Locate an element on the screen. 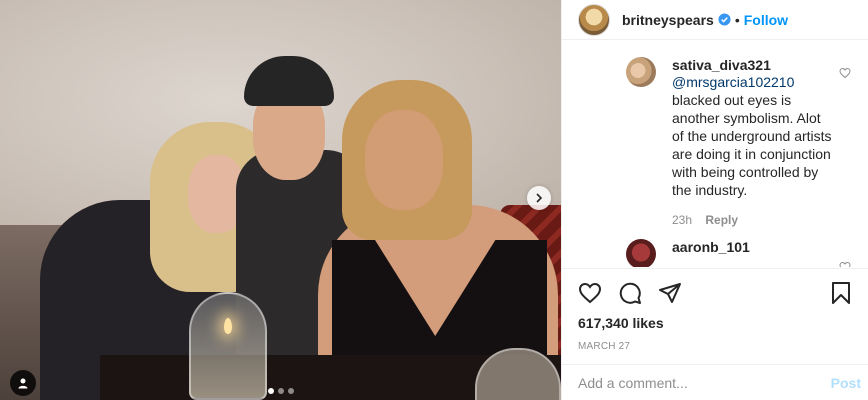 The height and width of the screenshot is (400, 868). comment-username: sativa_diva321 is located at coordinates (752, 65).